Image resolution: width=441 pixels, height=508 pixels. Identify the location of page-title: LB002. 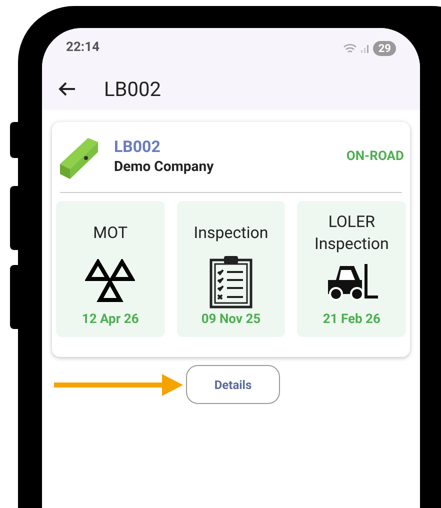
(132, 89).